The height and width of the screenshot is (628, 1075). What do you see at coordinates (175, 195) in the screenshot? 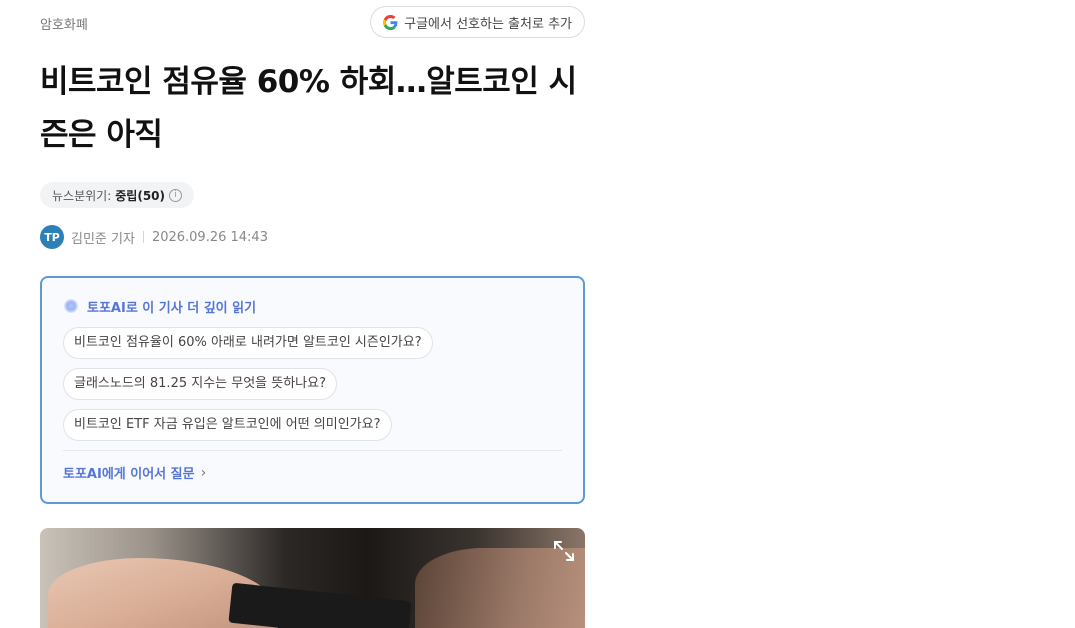
I see `info-icon: i` at bounding box center [175, 195].